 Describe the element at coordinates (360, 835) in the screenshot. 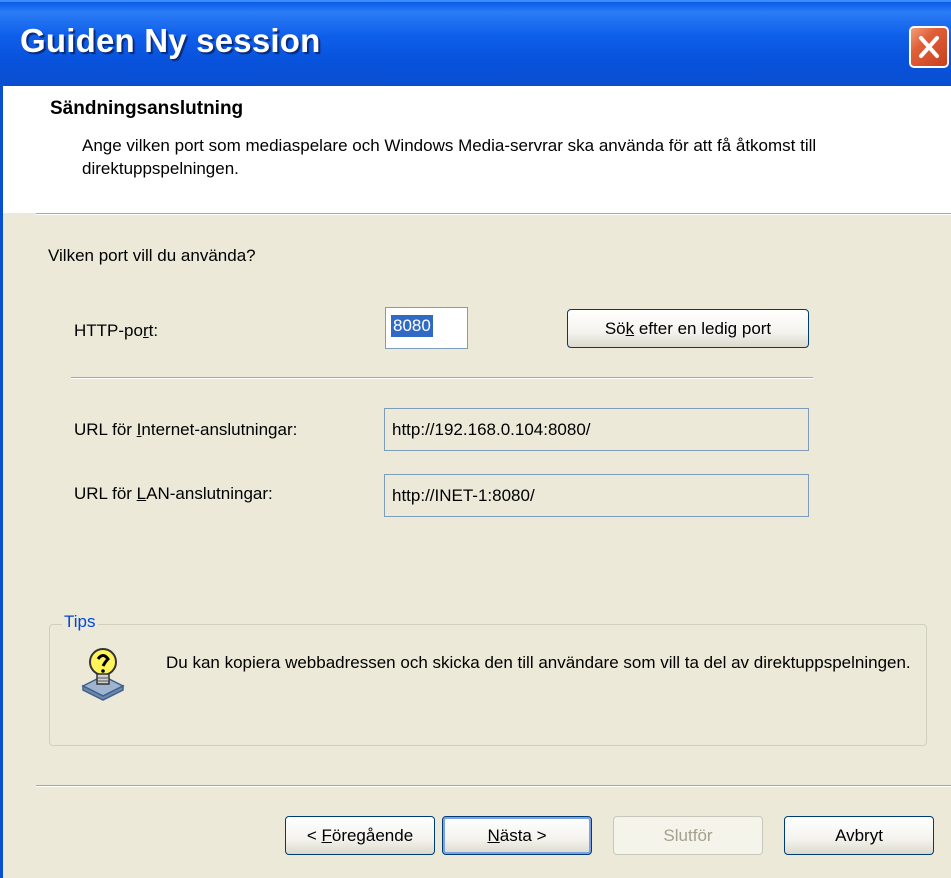

I see `back-button: < Föregående` at that location.